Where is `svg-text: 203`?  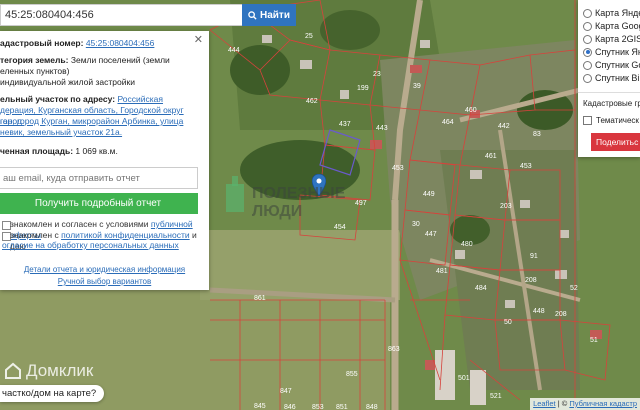
svg-text: 203 is located at coordinates (506, 206).